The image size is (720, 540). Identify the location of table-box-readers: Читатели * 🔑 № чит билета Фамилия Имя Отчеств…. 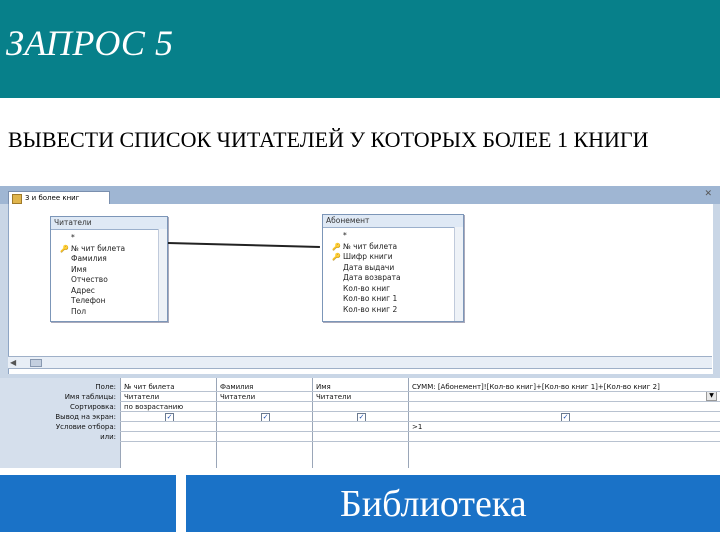
(109, 269).